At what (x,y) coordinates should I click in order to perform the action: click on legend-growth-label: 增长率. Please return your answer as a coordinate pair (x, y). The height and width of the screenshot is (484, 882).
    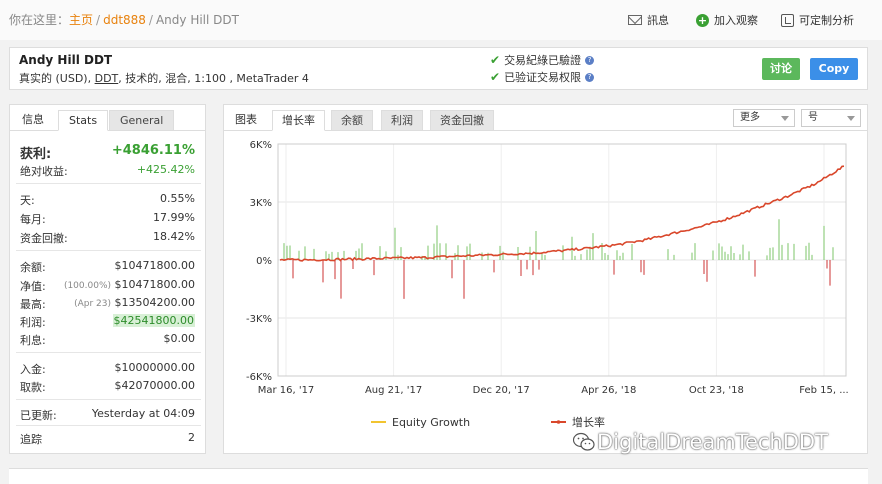
    Looking at the image, I should click on (588, 422).